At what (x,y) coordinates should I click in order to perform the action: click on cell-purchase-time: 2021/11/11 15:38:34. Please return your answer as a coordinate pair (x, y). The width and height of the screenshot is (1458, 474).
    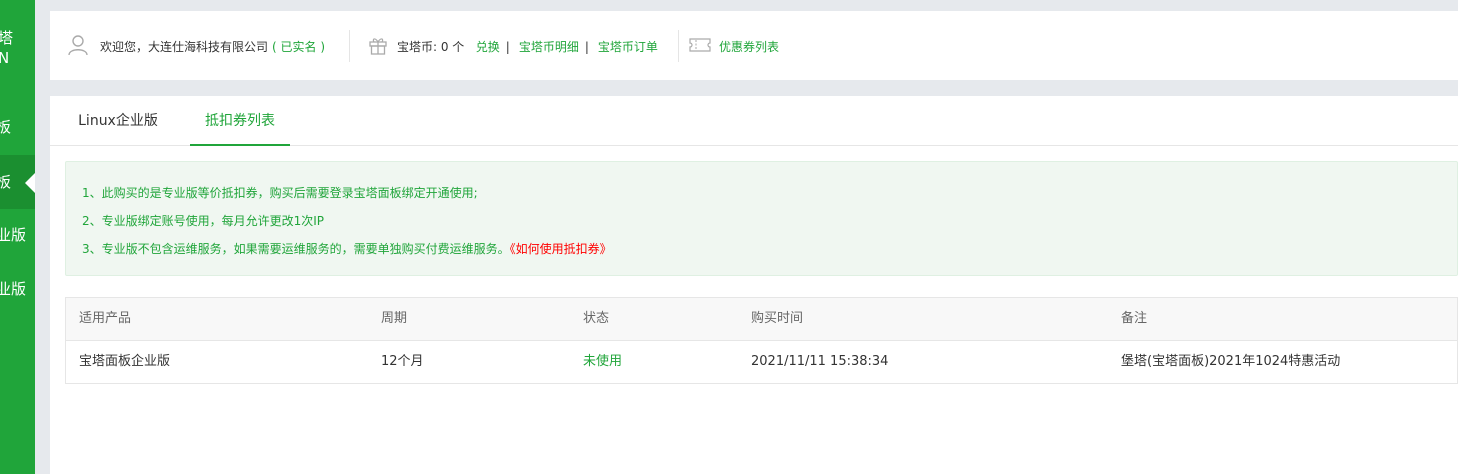
    Looking at the image, I should click on (820, 361).